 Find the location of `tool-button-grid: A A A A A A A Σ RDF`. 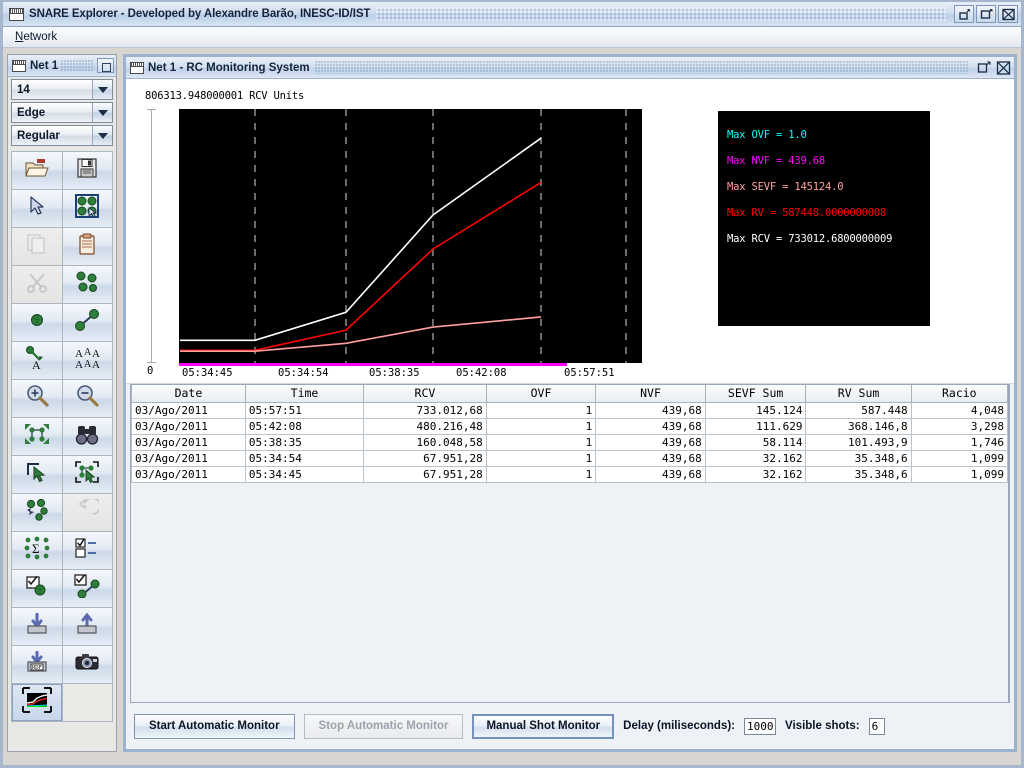

tool-button-grid: A A A A A A A Σ RDF is located at coordinates (62, 436).